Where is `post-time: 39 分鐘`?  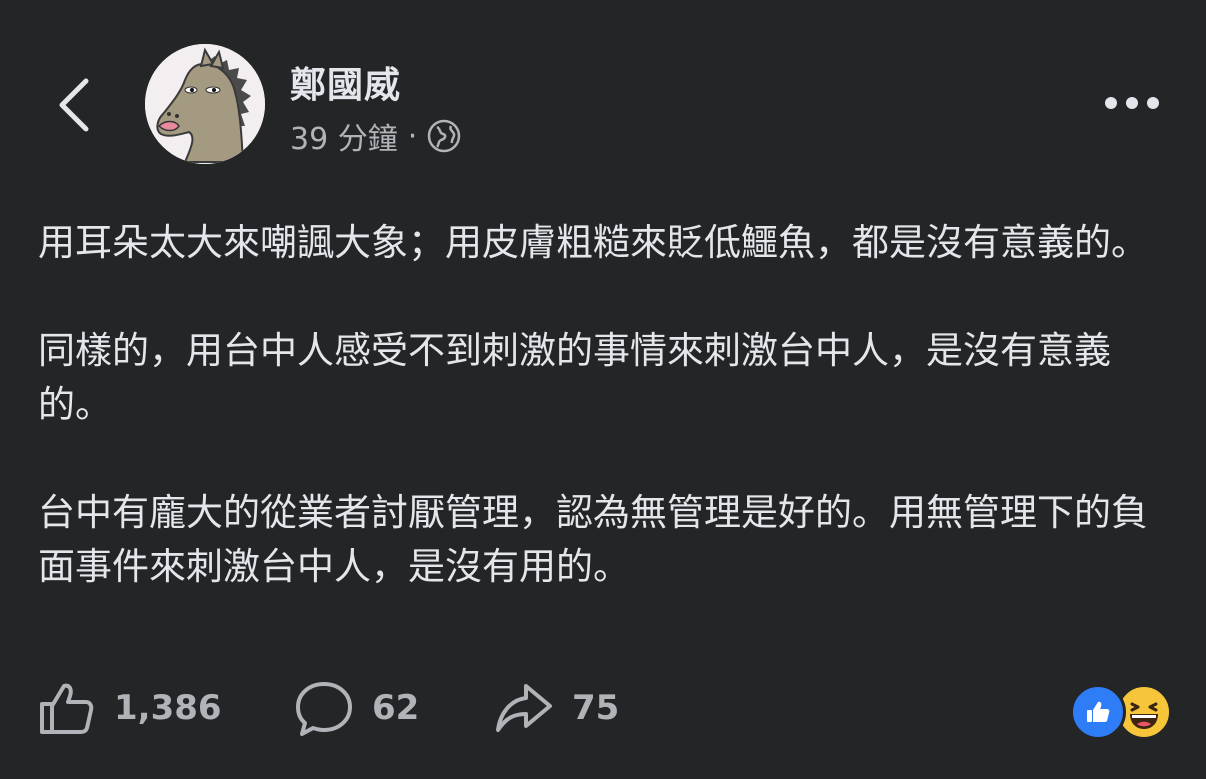
post-time: 39 分鐘 is located at coordinates (344, 136).